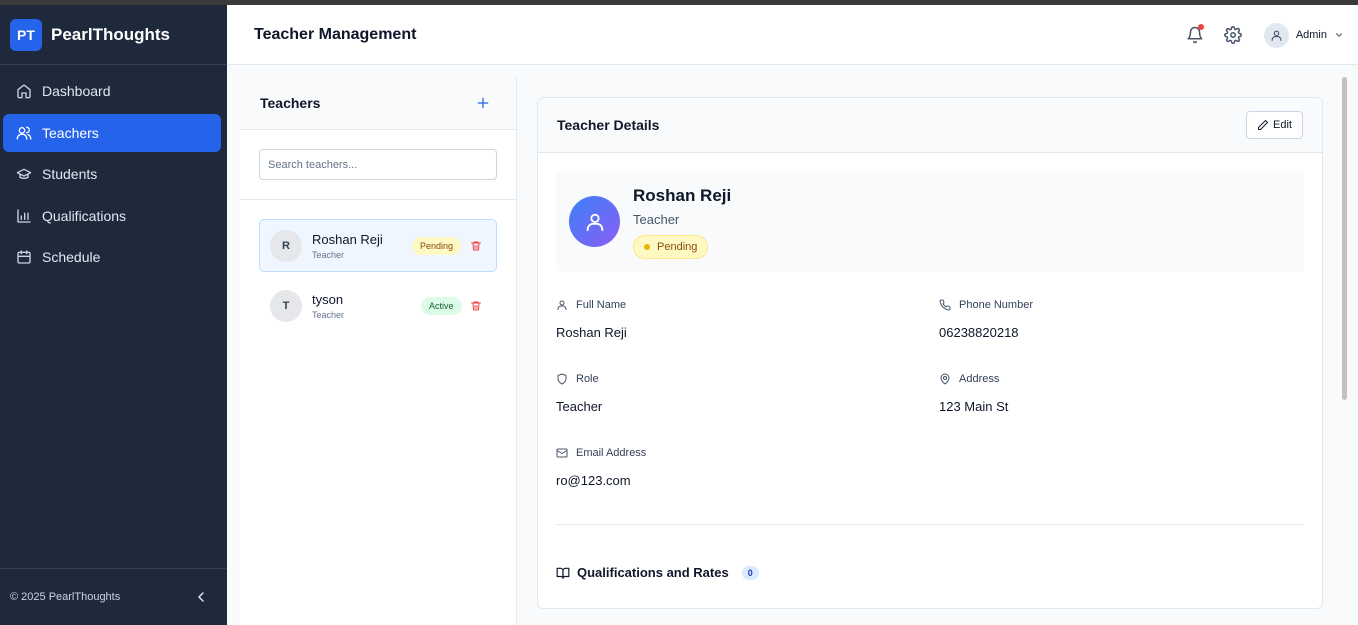 This screenshot has width=1358, height=625. I want to click on sidebar-item-label: Teachers, so click(70, 132).